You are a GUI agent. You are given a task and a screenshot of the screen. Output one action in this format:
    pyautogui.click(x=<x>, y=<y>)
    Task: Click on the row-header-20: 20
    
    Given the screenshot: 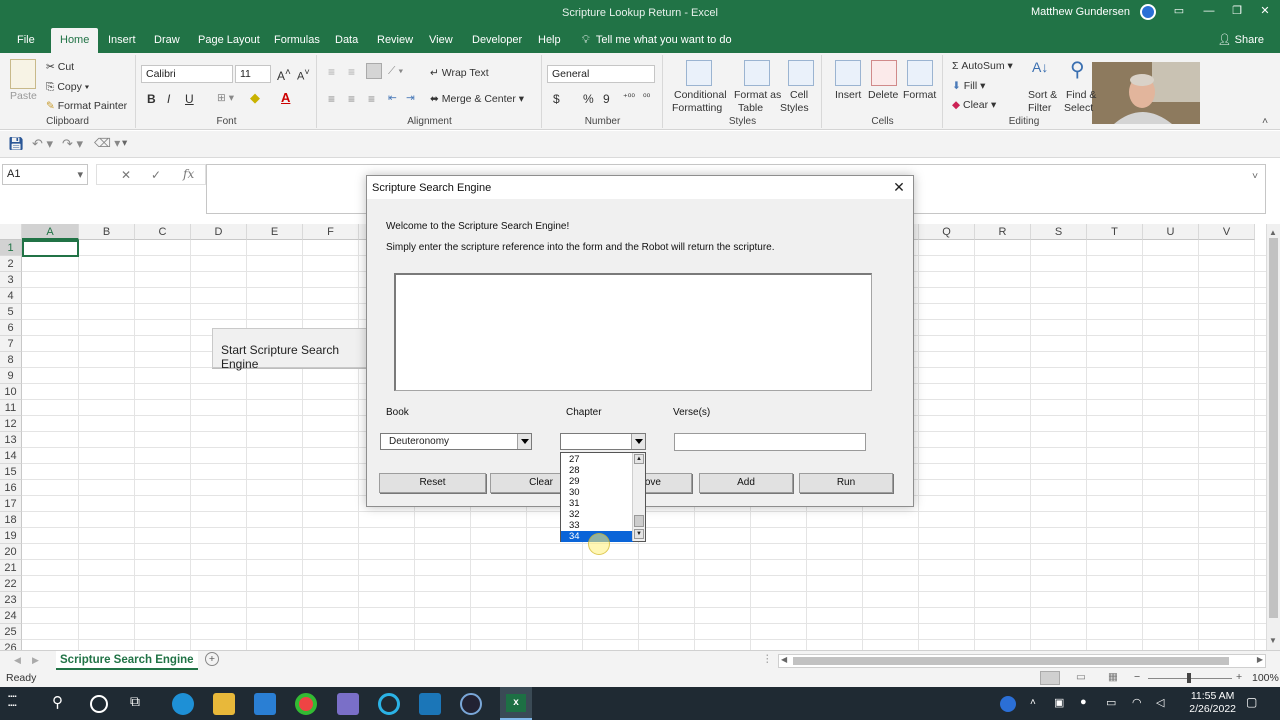 What is the action you would take?
    pyautogui.click(x=11, y=552)
    